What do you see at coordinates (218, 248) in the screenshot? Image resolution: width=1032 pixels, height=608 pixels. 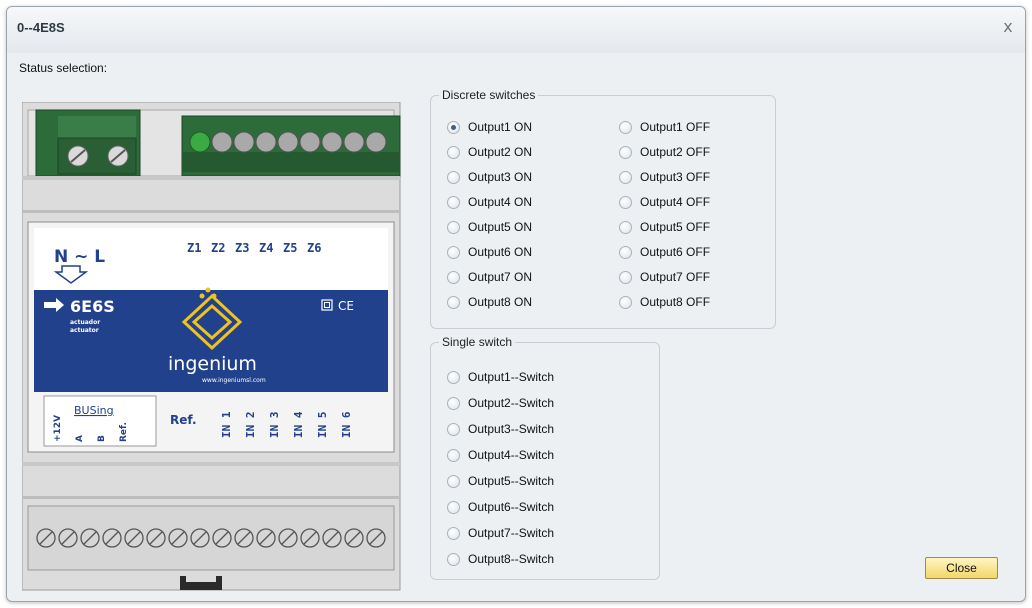 I see `zone-label: Z2` at bounding box center [218, 248].